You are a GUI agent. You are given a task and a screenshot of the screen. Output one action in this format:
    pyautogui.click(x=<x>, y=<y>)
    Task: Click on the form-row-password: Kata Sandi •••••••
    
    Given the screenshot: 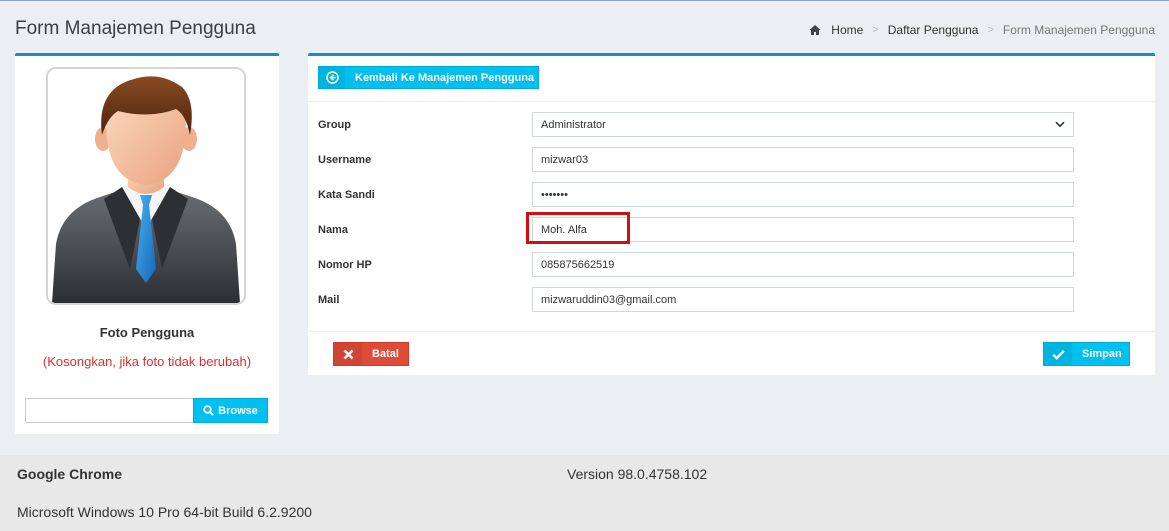 What is the action you would take?
    pyautogui.click(x=731, y=195)
    